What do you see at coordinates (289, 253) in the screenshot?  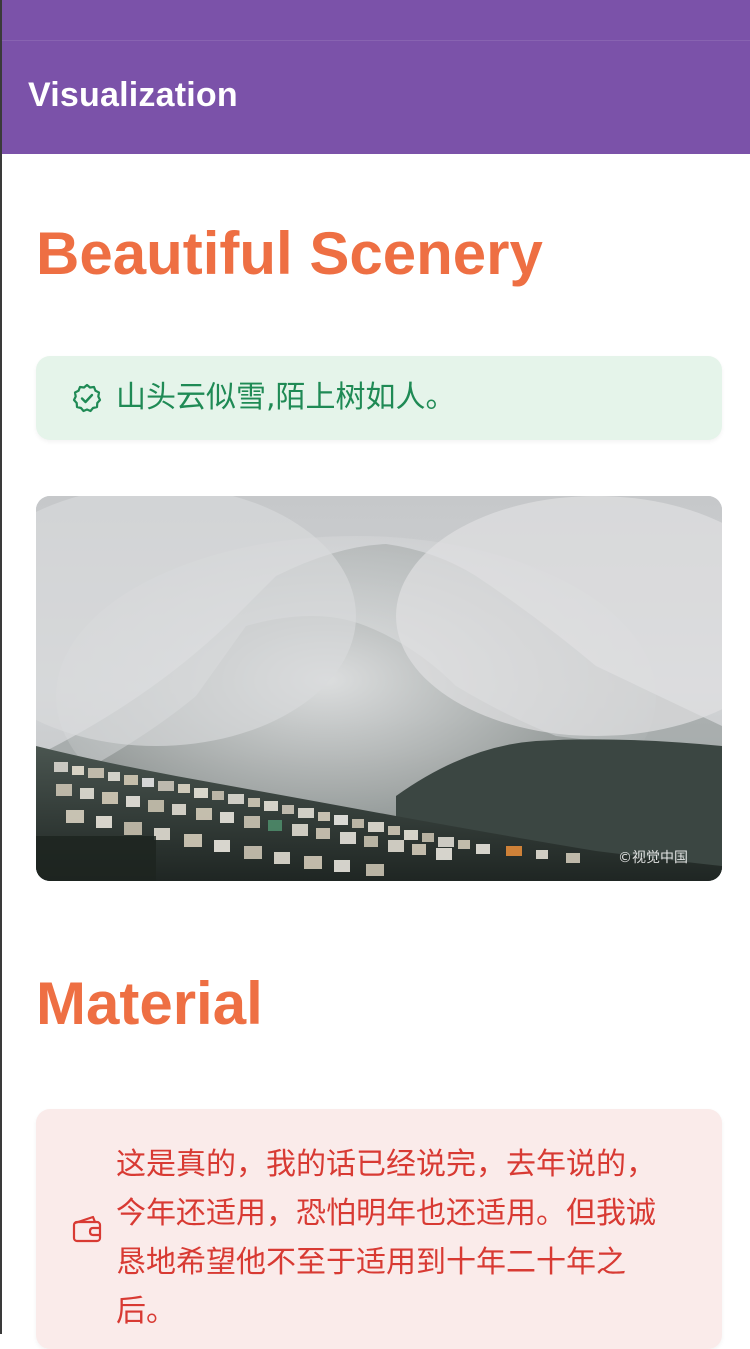 I see `section-title-scenery: Beautiful Scenery` at bounding box center [289, 253].